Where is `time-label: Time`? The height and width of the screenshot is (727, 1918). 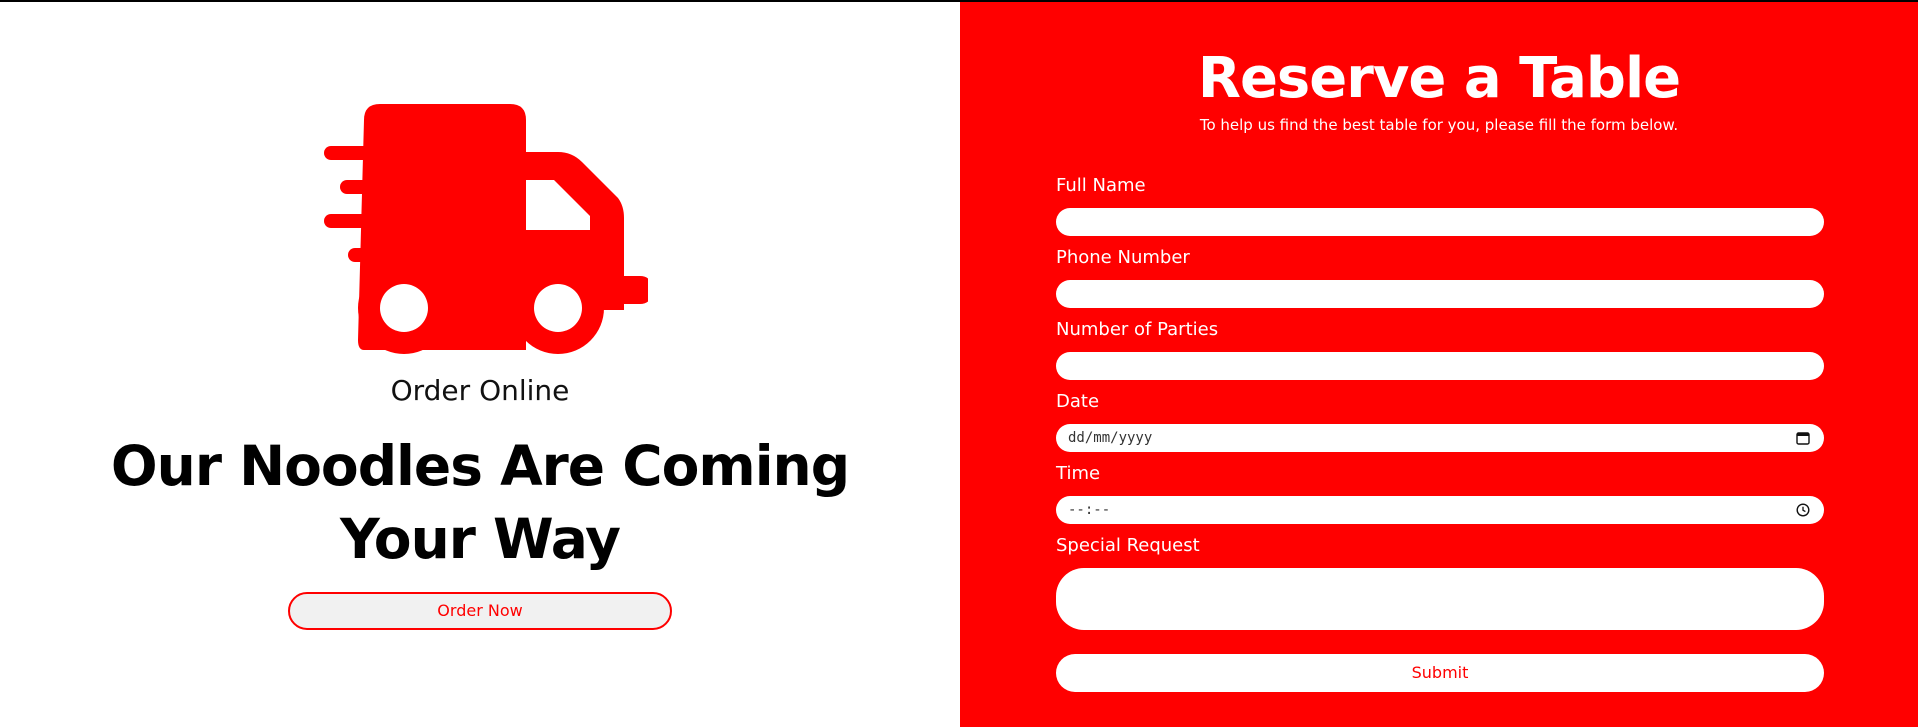 time-label: Time is located at coordinates (1078, 473).